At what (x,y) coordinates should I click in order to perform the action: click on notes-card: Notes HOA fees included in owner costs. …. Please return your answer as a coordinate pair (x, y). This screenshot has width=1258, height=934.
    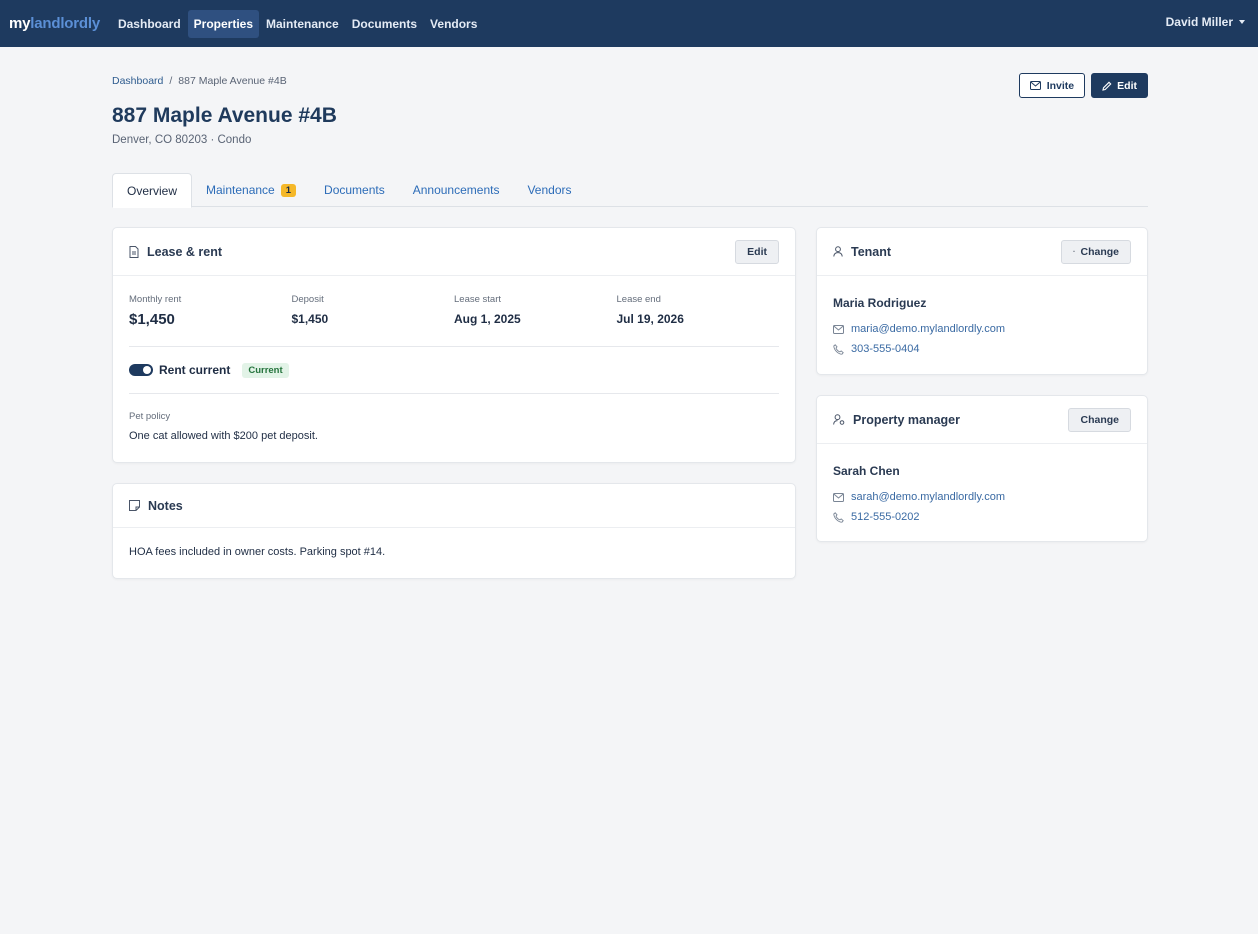
    Looking at the image, I should click on (454, 531).